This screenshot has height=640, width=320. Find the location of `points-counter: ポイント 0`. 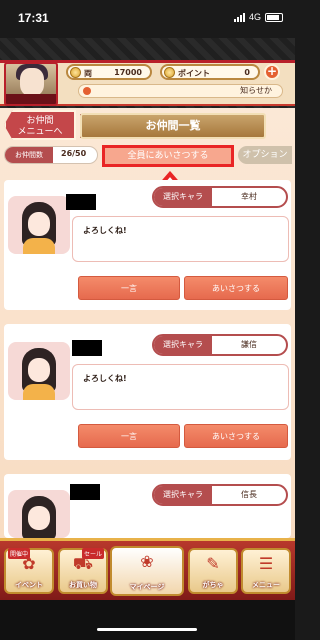

points-counter: ポイント 0 is located at coordinates (210, 72).